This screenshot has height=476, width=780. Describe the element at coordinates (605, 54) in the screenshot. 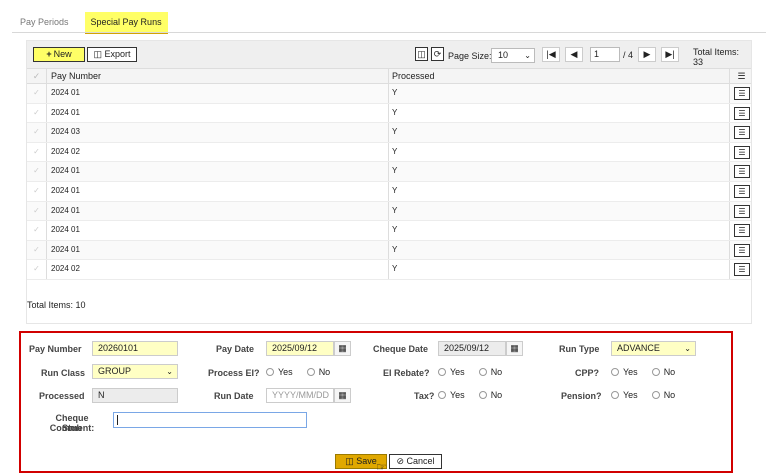

I see `current-page-input: 1` at that location.